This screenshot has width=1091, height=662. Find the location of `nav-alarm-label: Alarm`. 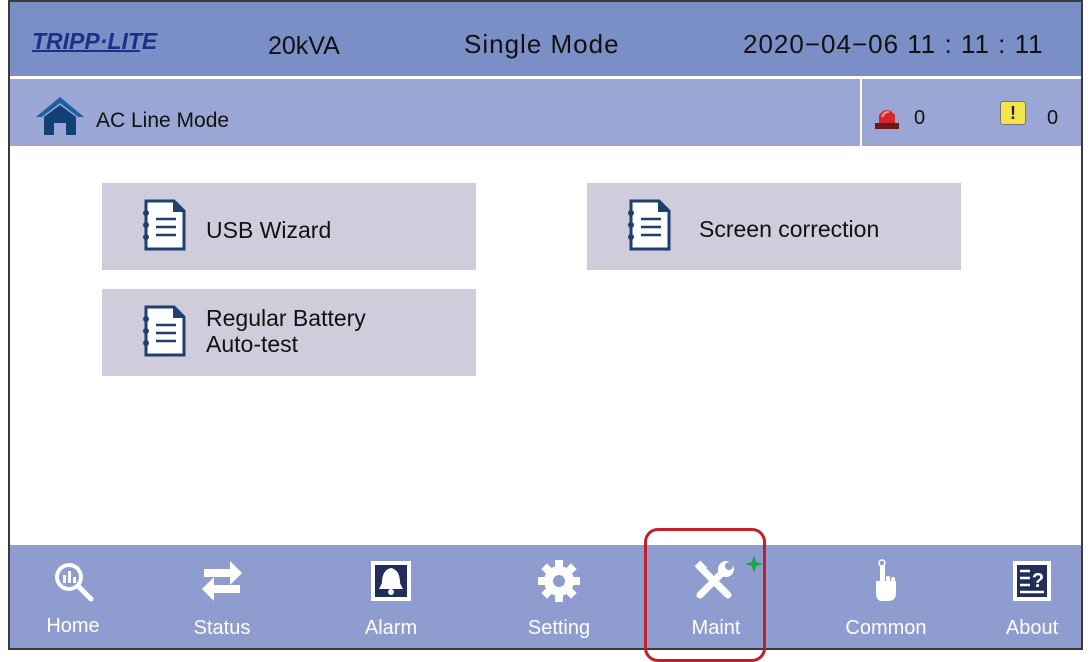

nav-alarm-label: Alarm is located at coordinates (391, 628).